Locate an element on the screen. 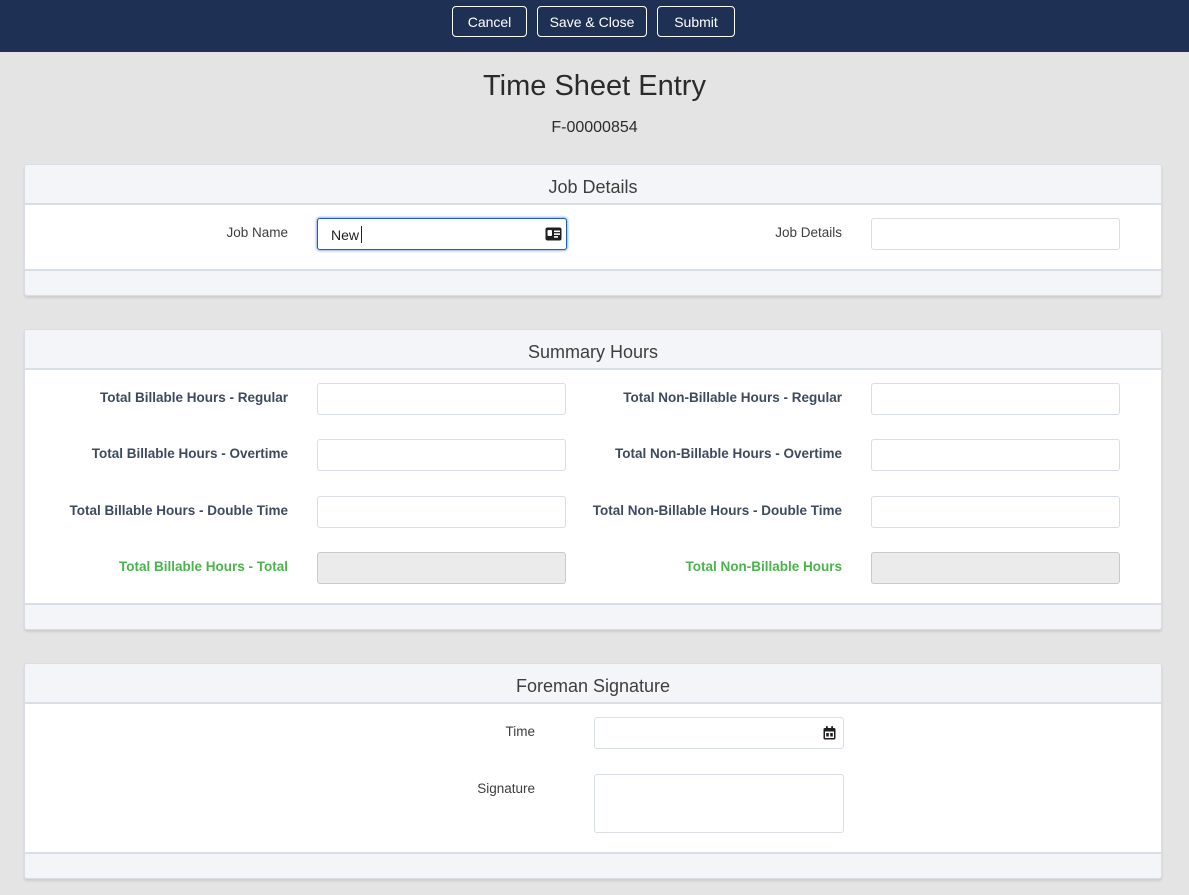 Image resolution: width=1189 pixels, height=895 pixels. job-name-label: Job Name is located at coordinates (257, 232).